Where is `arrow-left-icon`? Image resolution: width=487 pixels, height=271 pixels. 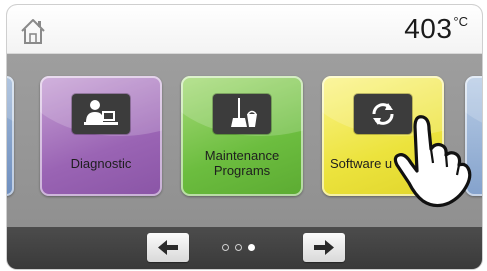 arrow-left-icon is located at coordinates (168, 247).